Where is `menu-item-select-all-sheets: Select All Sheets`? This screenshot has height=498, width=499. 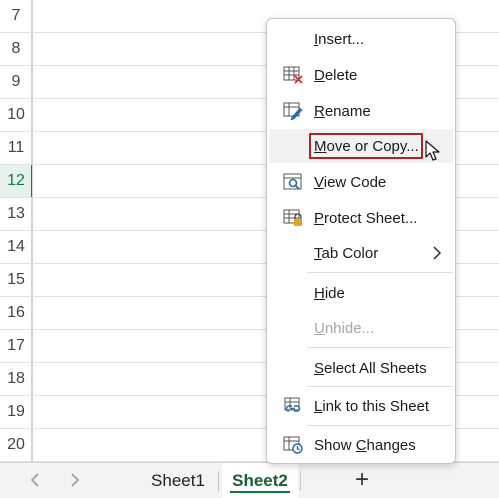
menu-item-select-all-sheets: Select All Sheets is located at coordinates (361, 368).